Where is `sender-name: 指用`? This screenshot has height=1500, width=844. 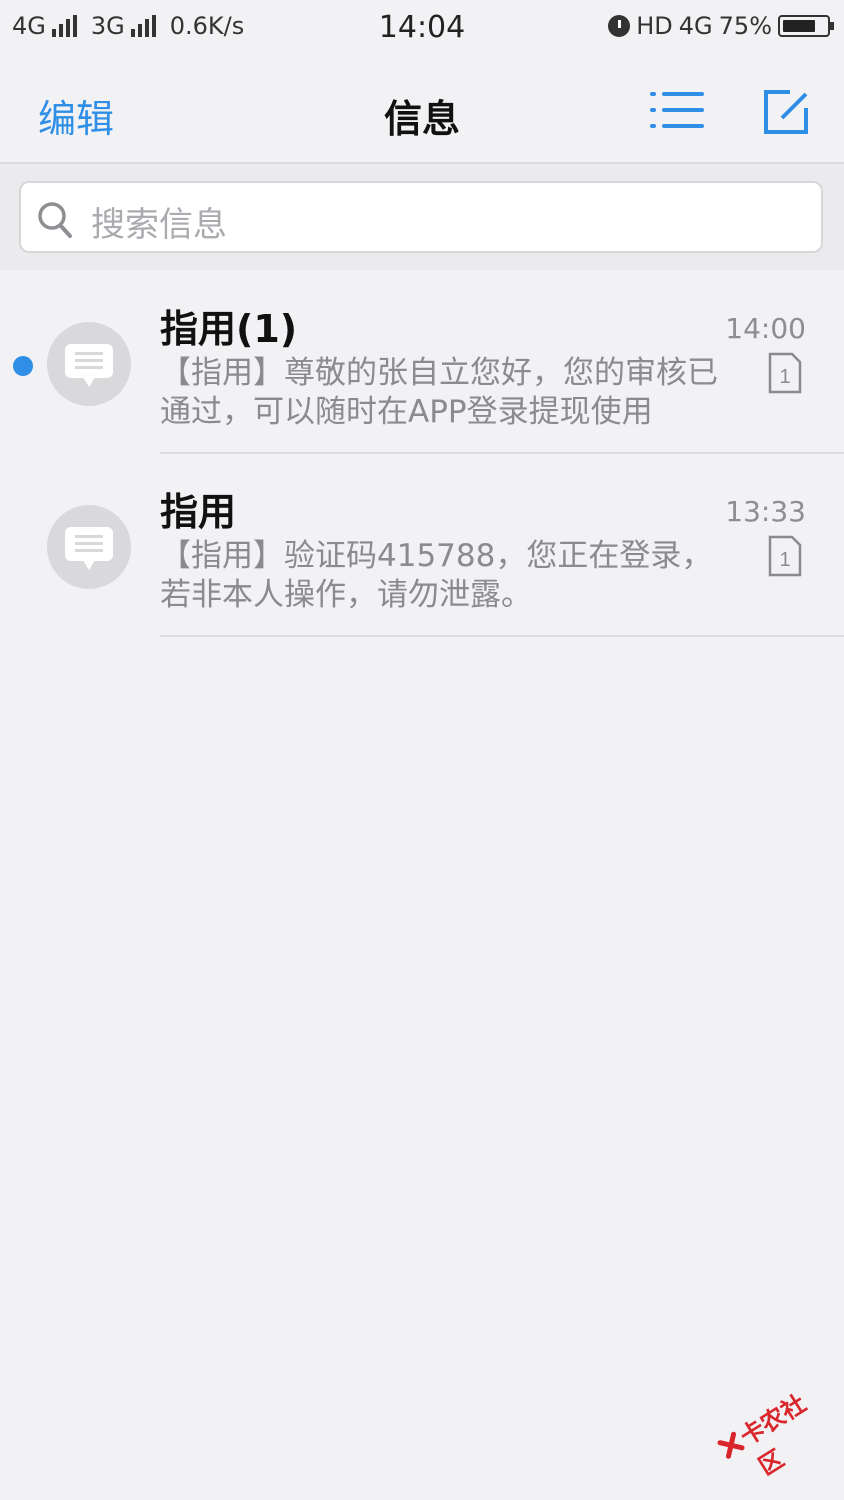 sender-name: 指用 is located at coordinates (198, 512).